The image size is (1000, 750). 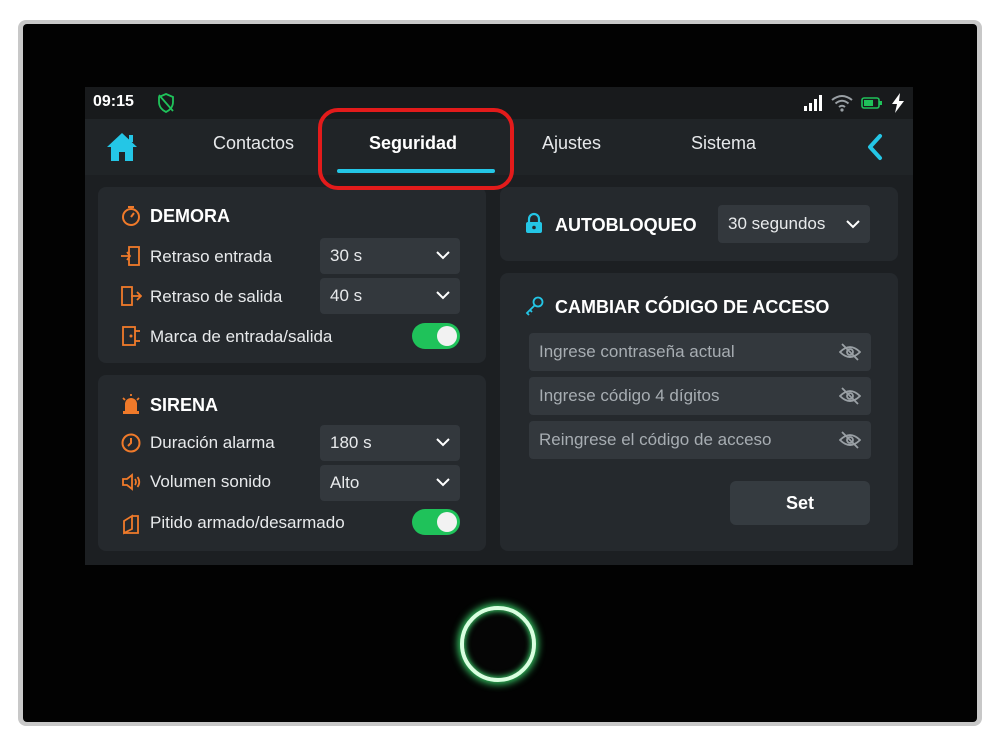 What do you see at coordinates (247, 522) in the screenshot?
I see `pitido-armado-label: Pitido armado/desarmado` at bounding box center [247, 522].